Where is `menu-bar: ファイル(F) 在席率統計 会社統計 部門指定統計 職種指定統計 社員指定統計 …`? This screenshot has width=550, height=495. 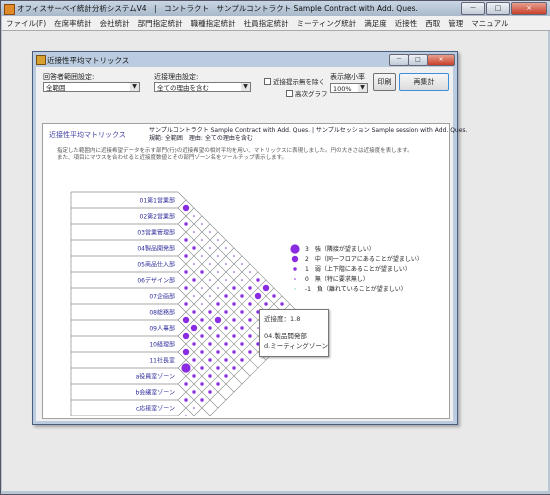 menu-bar: ファイル(F) 在席率統計 会社統計 部門指定統計 職種指定統計 社員指定統計 … is located at coordinates (276, 23).